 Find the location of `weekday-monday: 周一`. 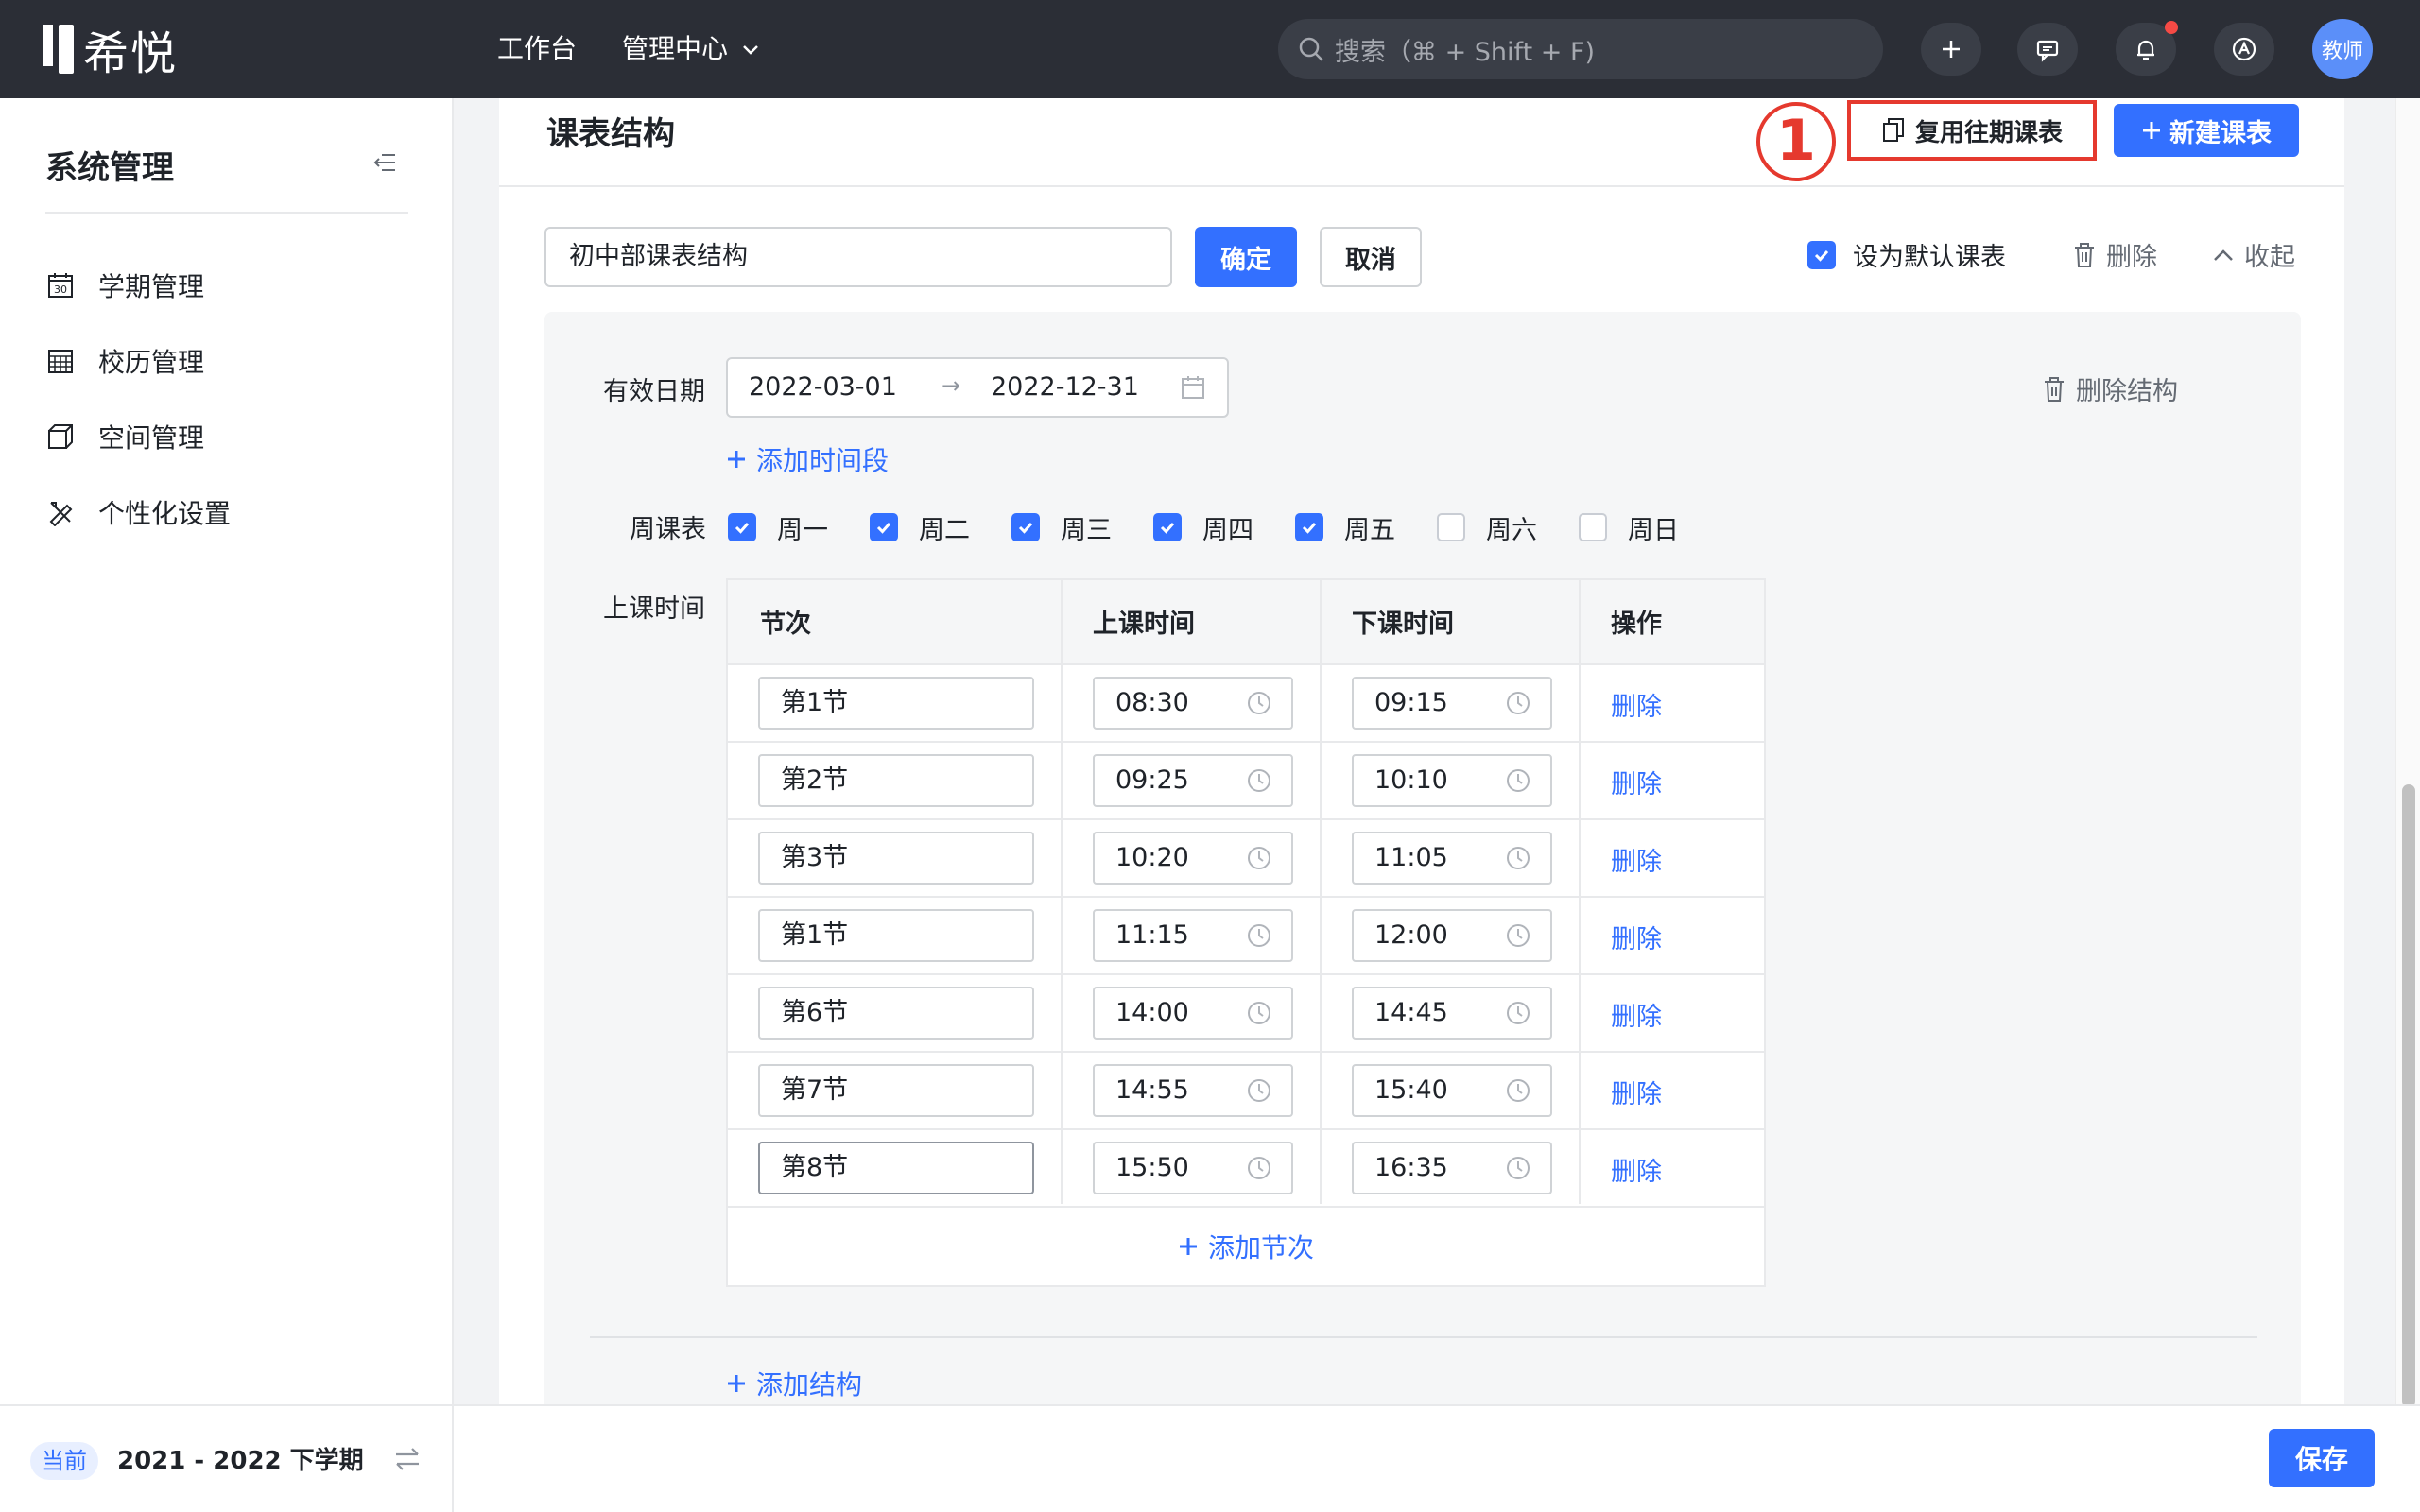

weekday-monday: 周一 is located at coordinates (778, 527).